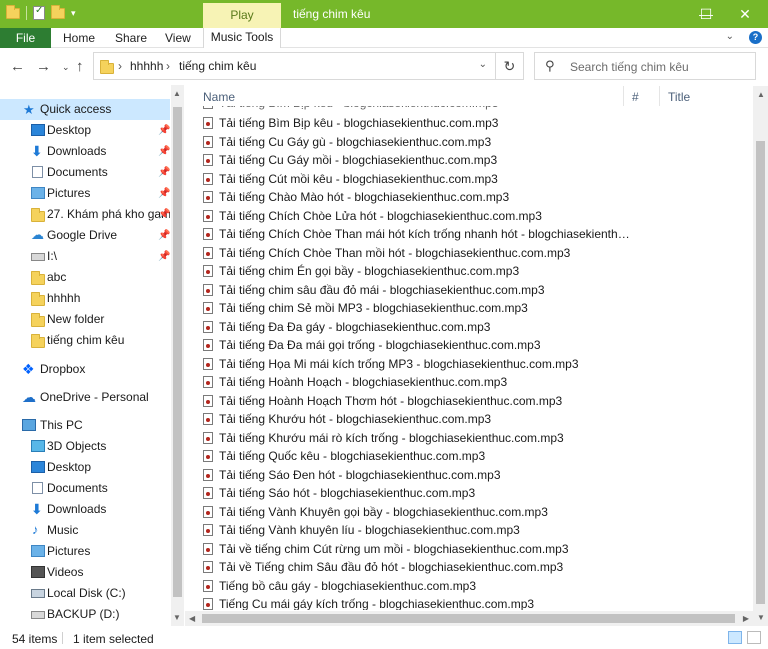 The image size is (768, 649). Describe the element at coordinates (178, 38) in the screenshot. I see `tab-view: View` at that location.